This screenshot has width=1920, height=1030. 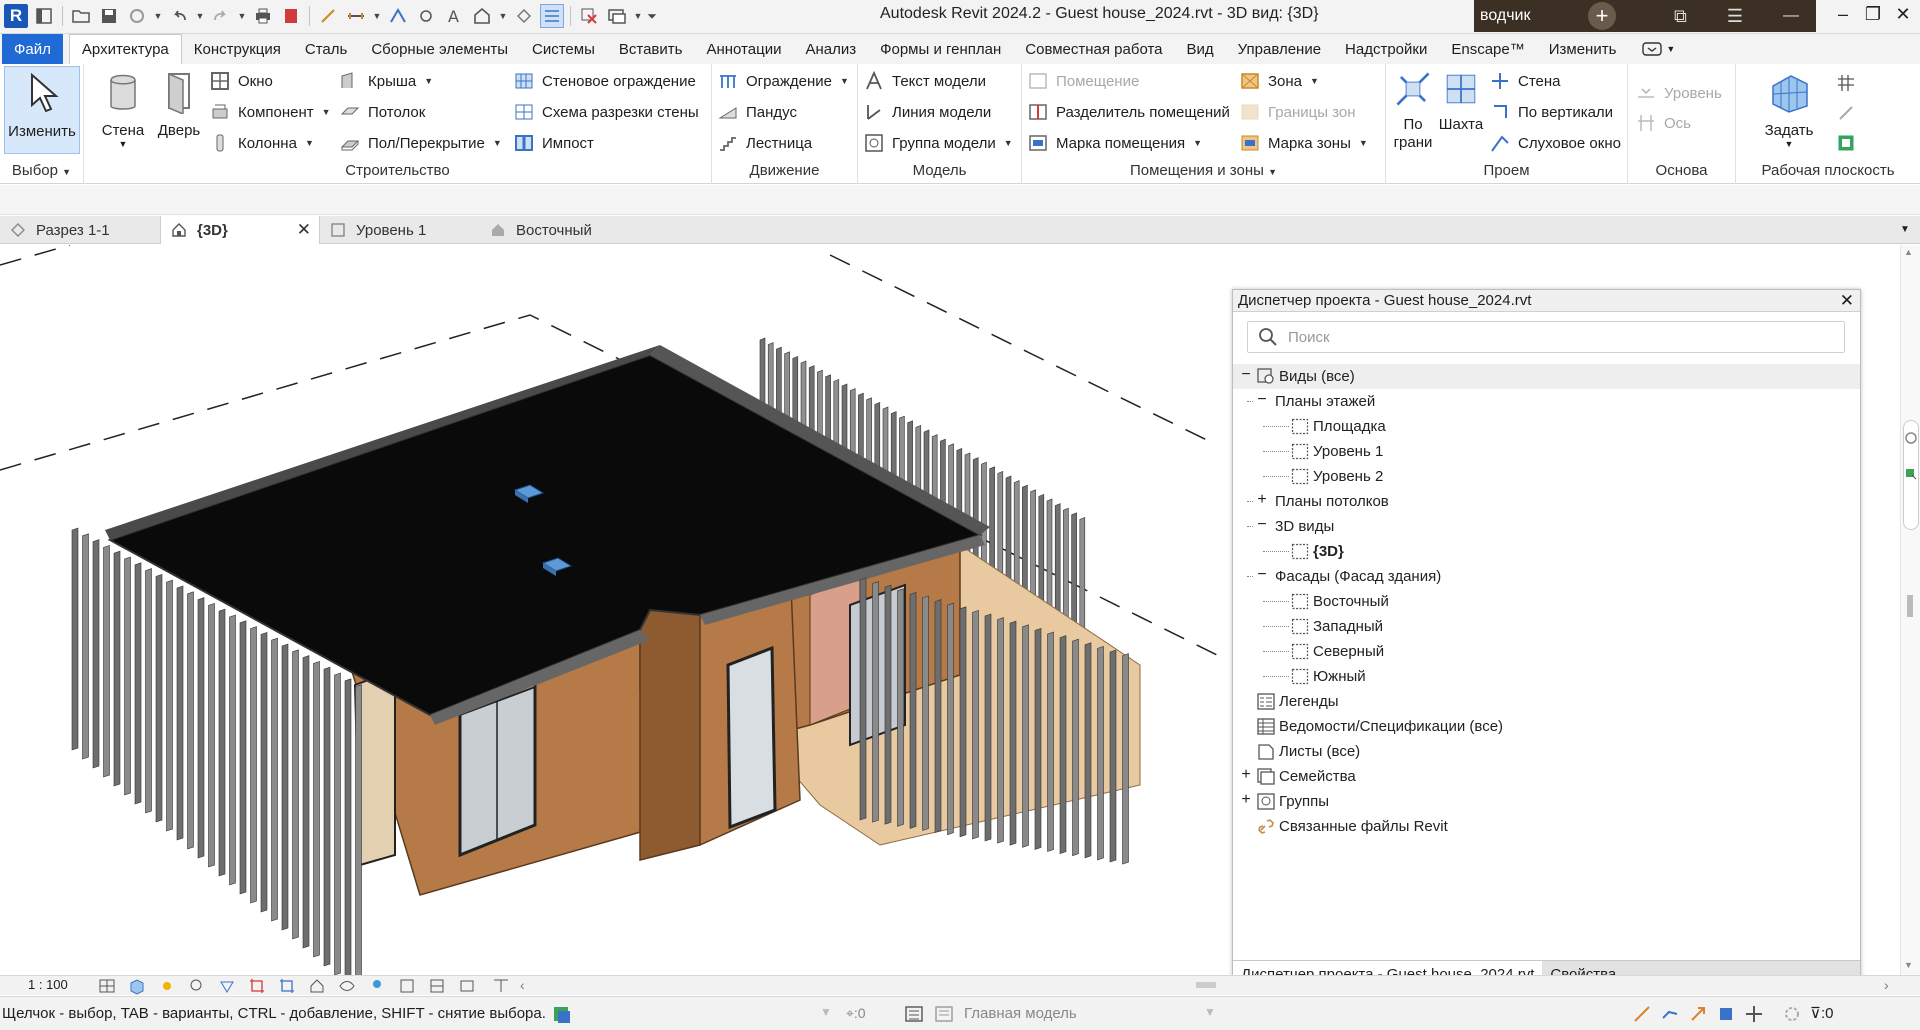 I want to click on view-tab-level-1: Уровень 1, so click(x=400, y=230).